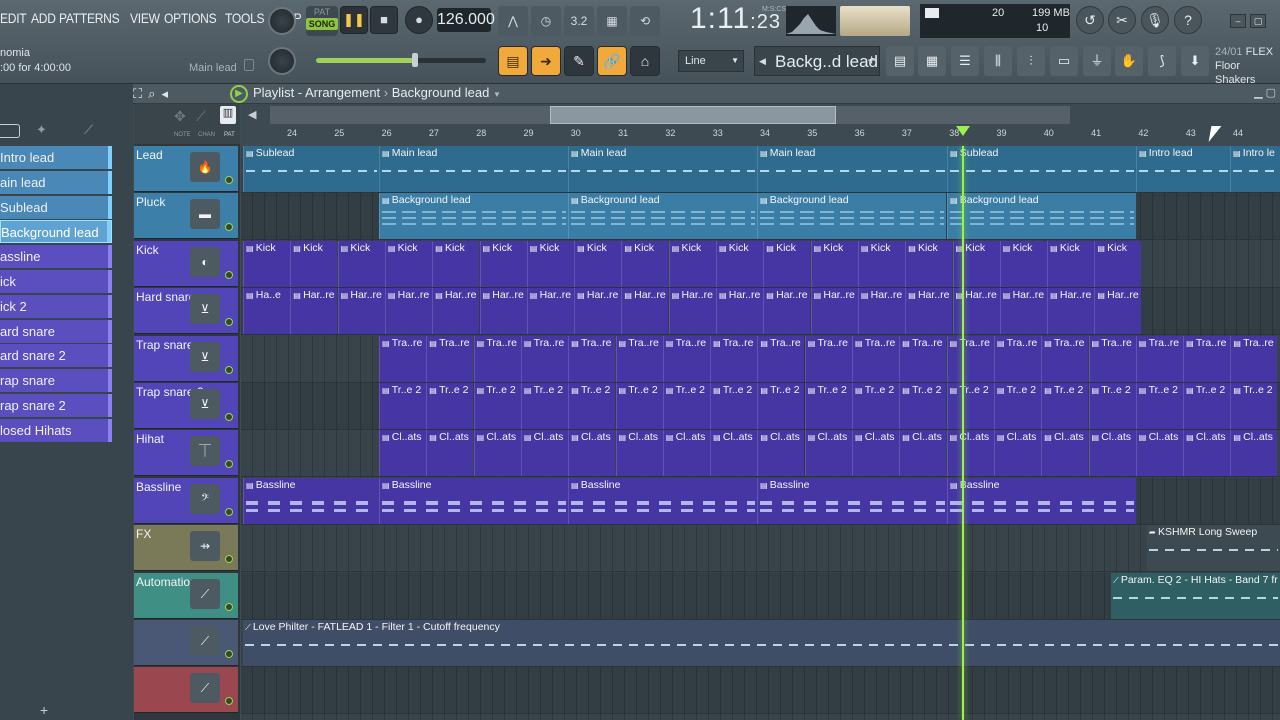  What do you see at coordinates (1238, 21) in the screenshot?
I see `minimize-button: –` at bounding box center [1238, 21].